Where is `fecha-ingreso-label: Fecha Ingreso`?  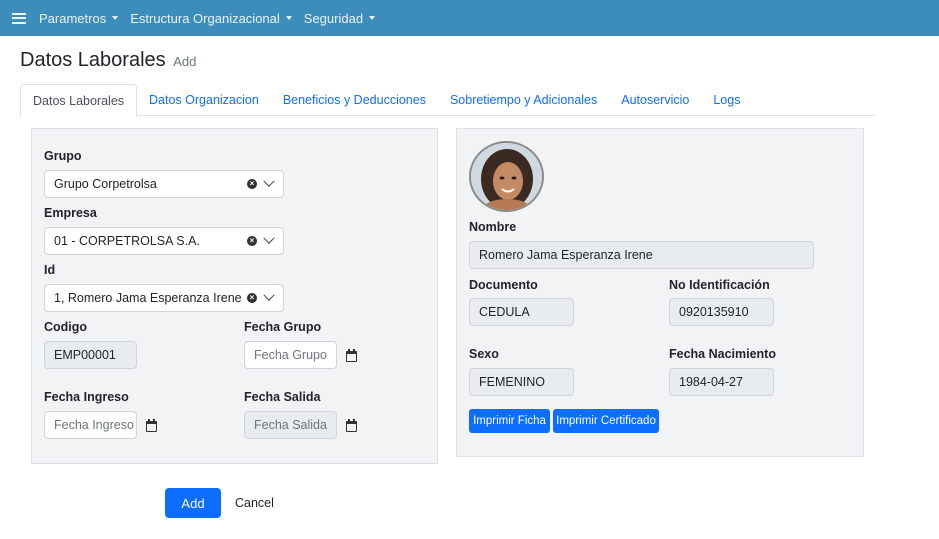
fecha-ingreso-label: Fecha Ingreso is located at coordinates (86, 397).